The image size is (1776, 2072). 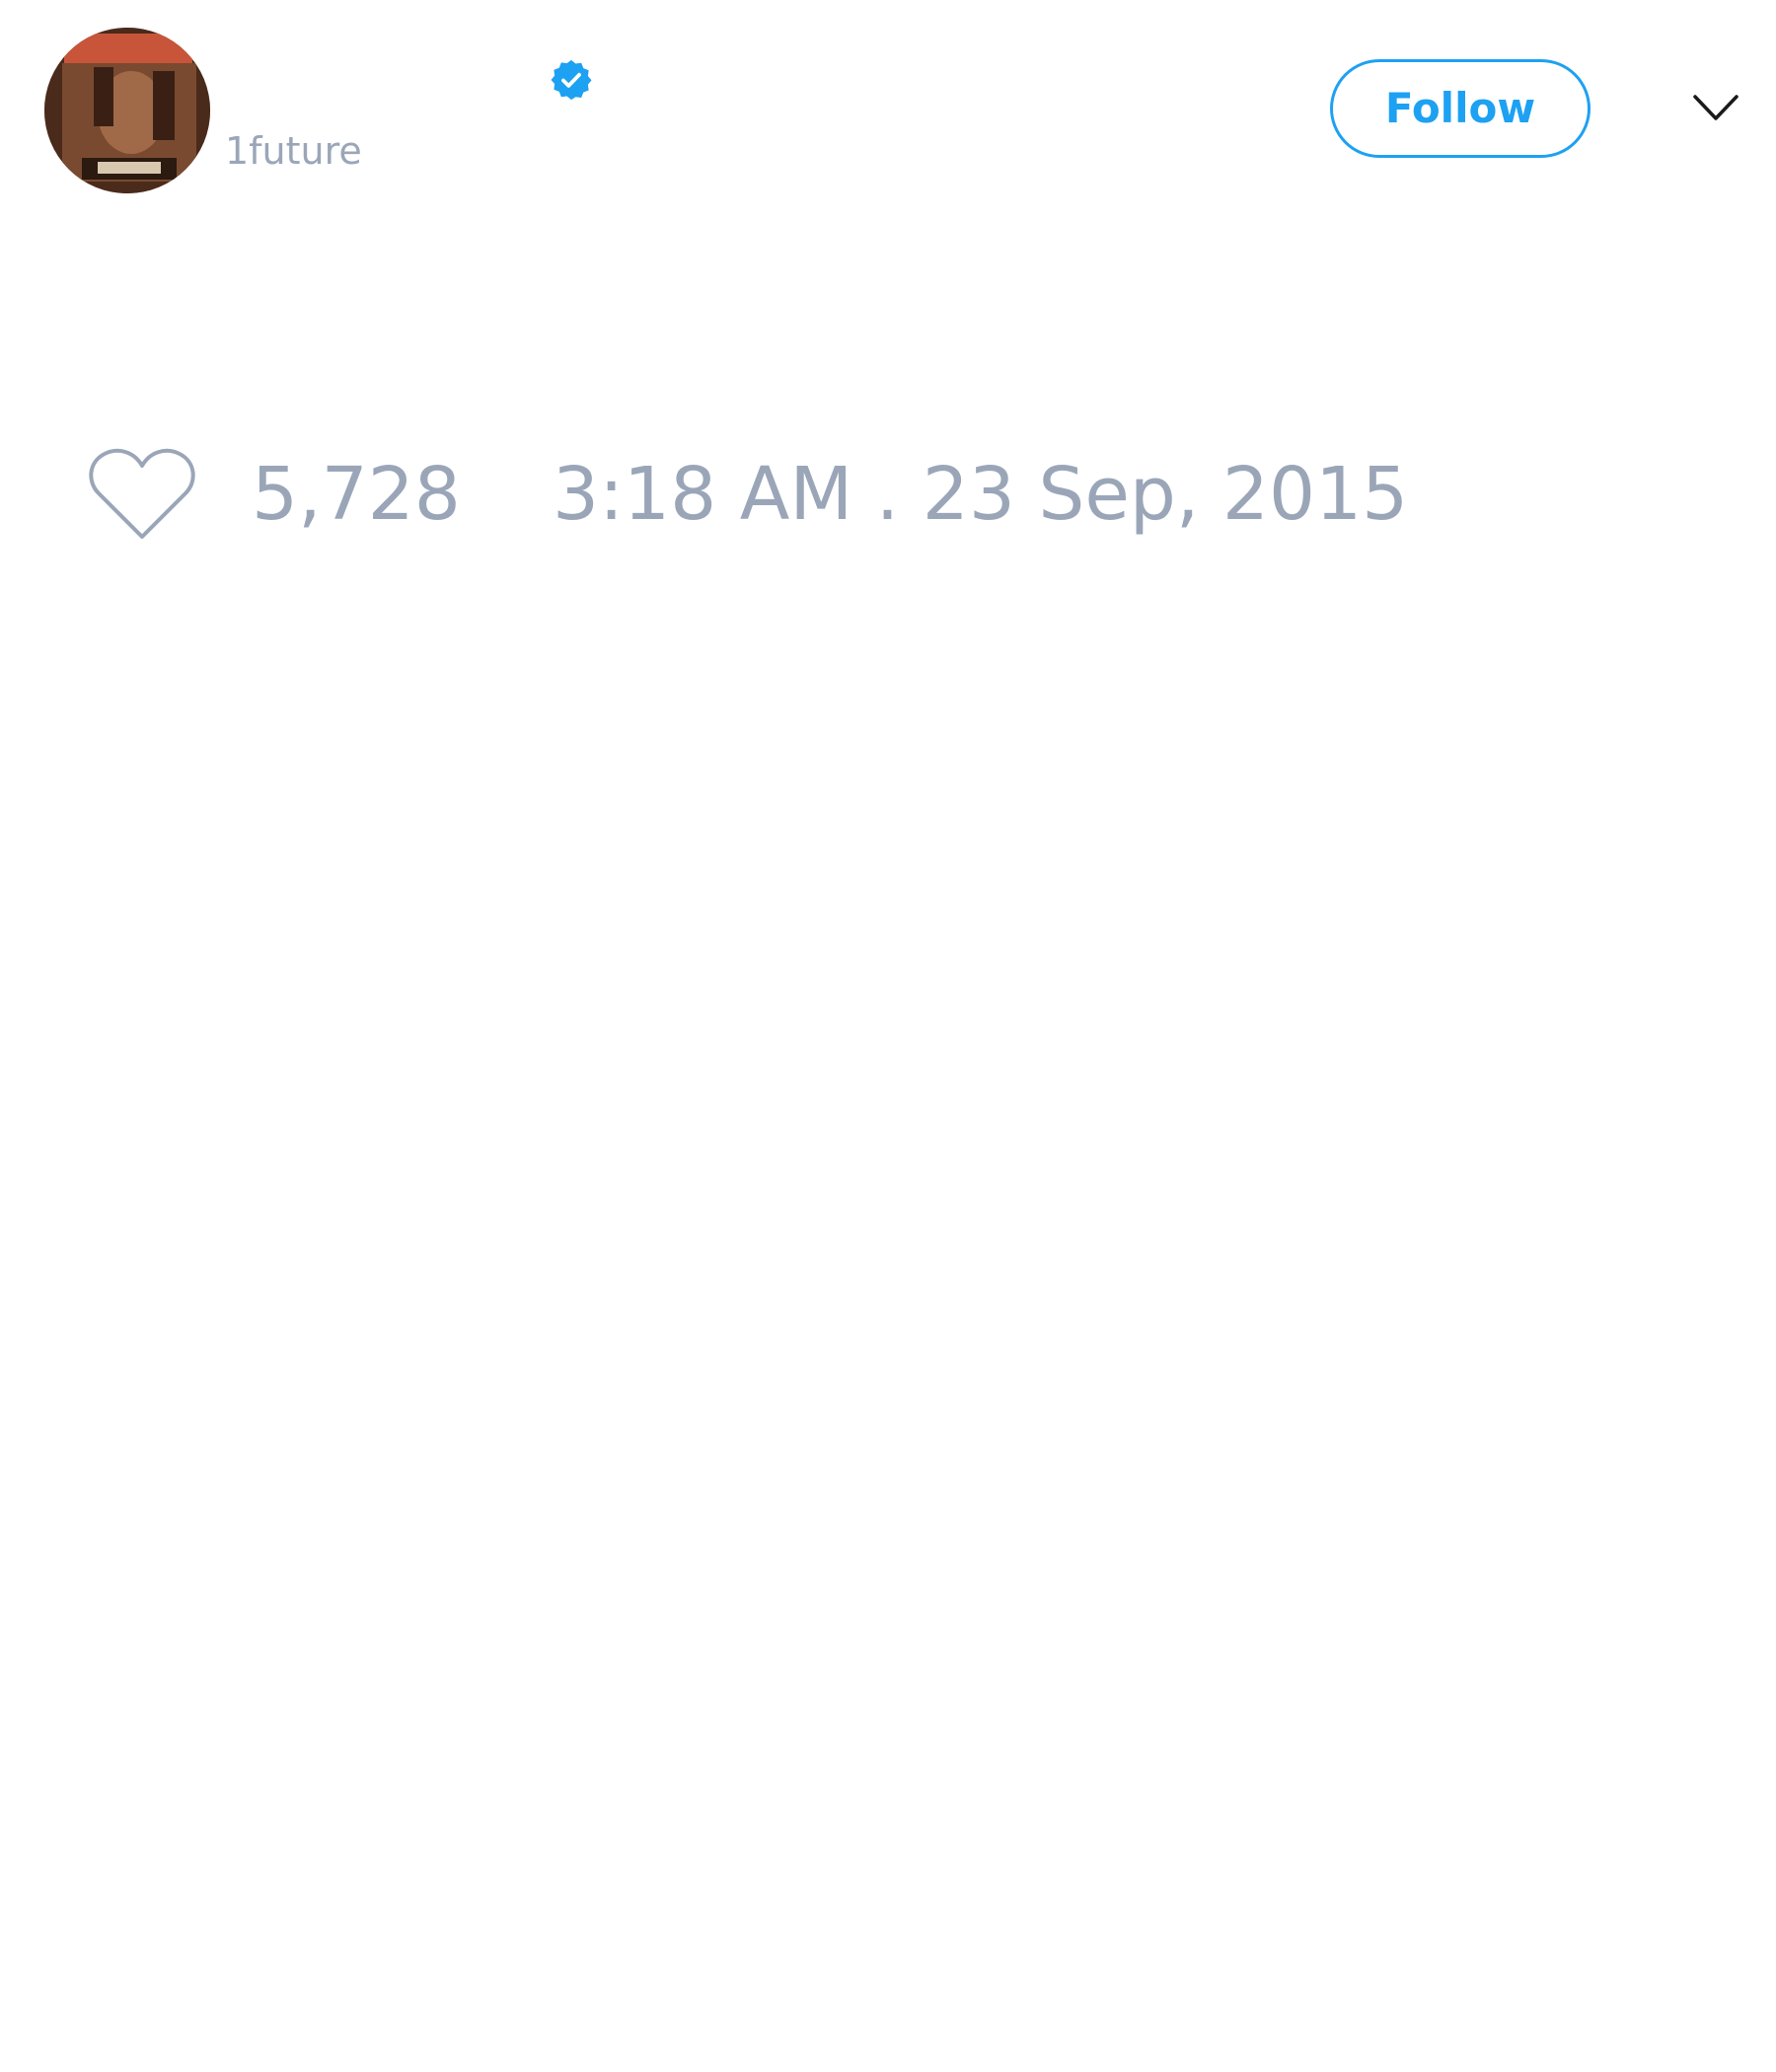 I want to click on verified-badge-icon, so click(x=572, y=80).